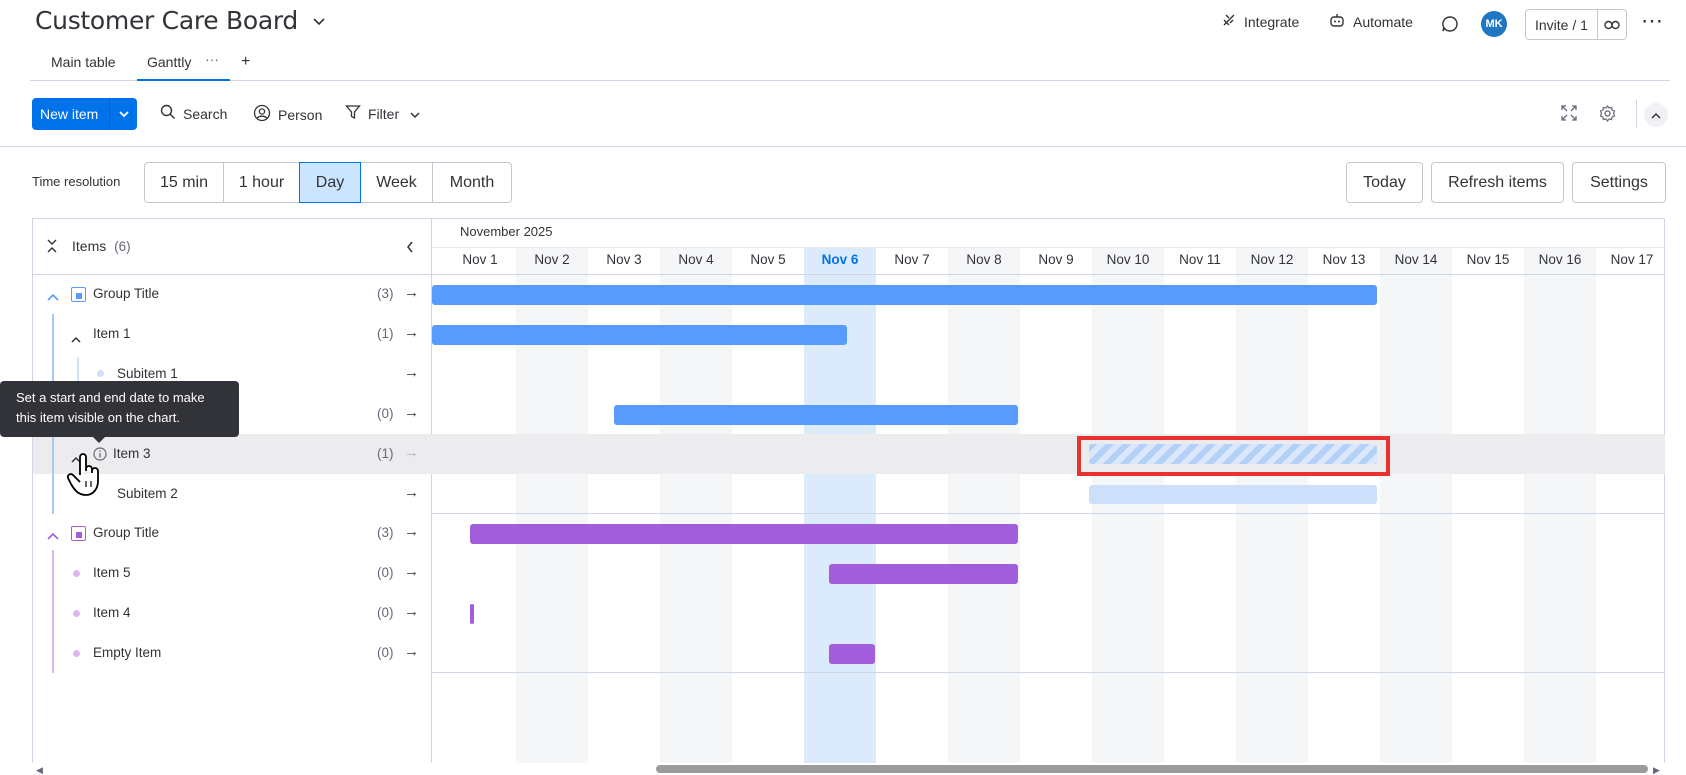 The image size is (1686, 775). Describe the element at coordinates (193, 113) in the screenshot. I see `search-button: Search` at that location.